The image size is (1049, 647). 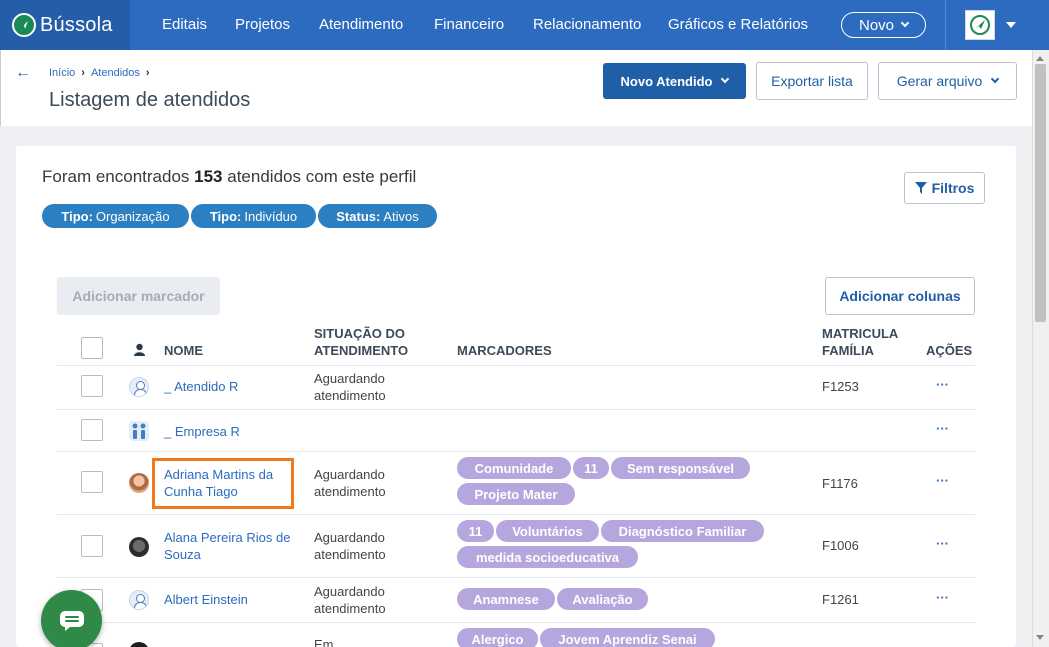 What do you see at coordinates (602, 599) in the screenshot?
I see `marker-tag: Avaliação` at bounding box center [602, 599].